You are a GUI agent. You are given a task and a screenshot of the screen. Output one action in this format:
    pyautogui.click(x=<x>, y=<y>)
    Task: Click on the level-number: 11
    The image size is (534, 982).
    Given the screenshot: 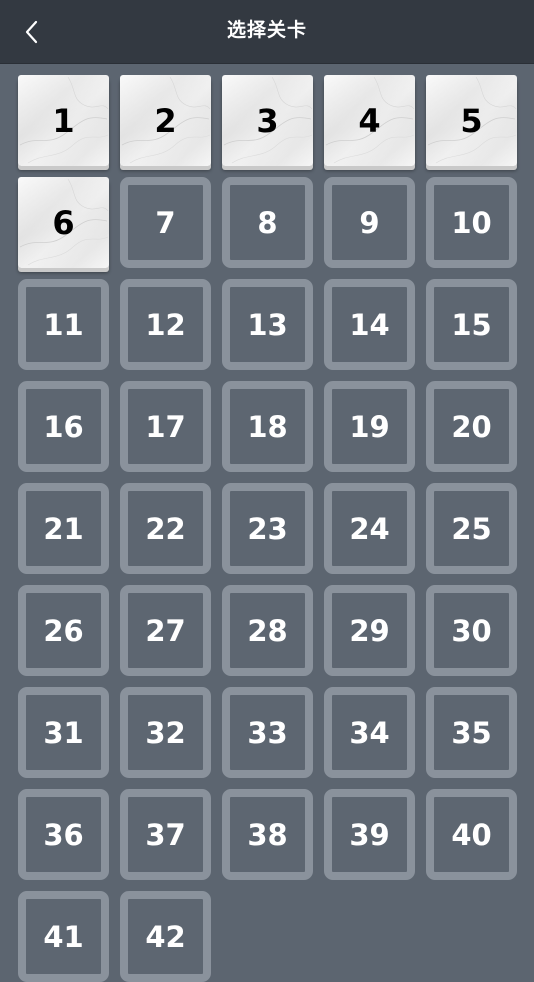 What is the action you would take?
    pyautogui.click(x=63, y=324)
    